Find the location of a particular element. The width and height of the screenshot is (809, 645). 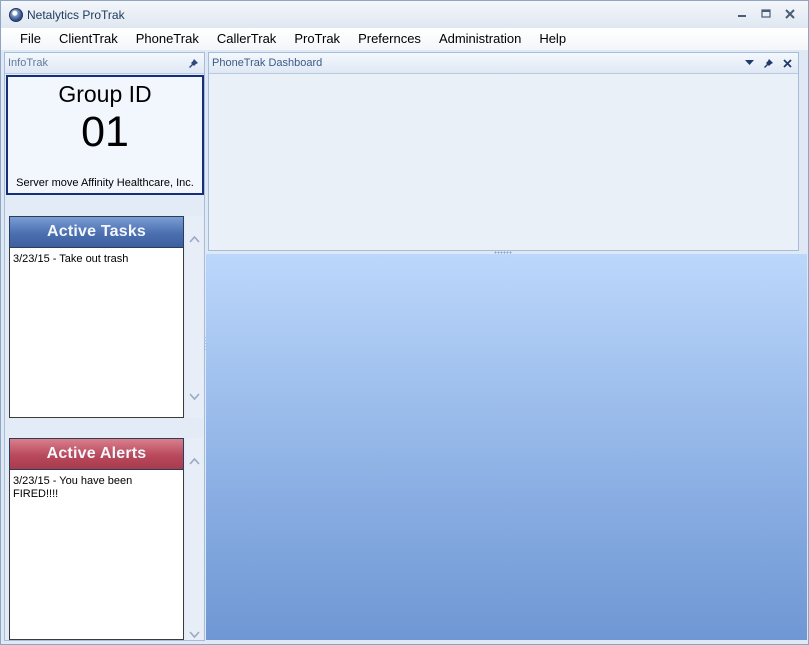

dashboard-controls is located at coordinates (768, 63).